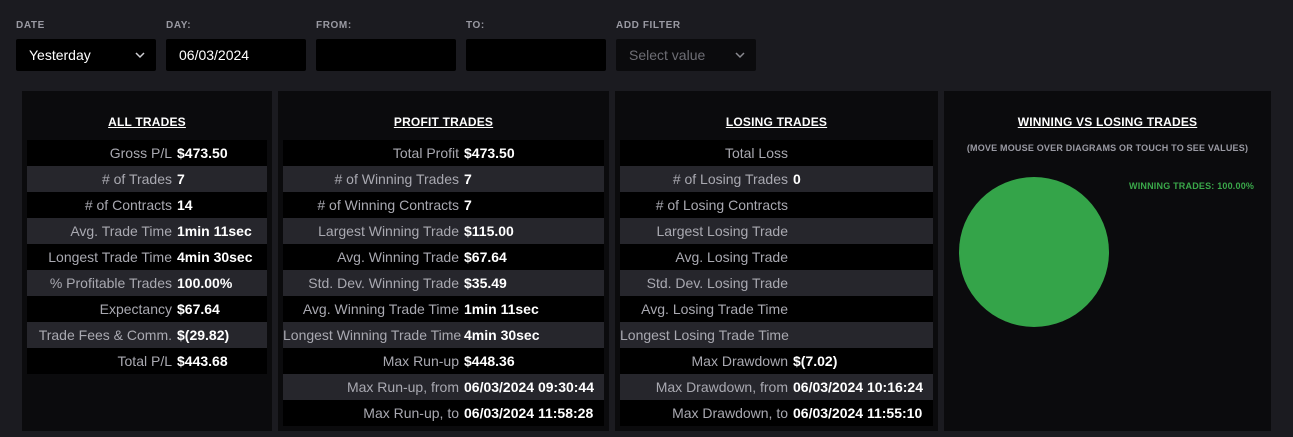  What do you see at coordinates (740, 55) in the screenshot?
I see `chevron-down-icon` at bounding box center [740, 55].